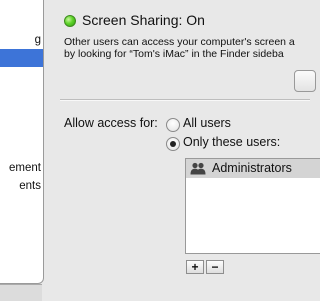 This screenshot has height=301, width=320. I want to click on list-item: Administrators, so click(253, 168).